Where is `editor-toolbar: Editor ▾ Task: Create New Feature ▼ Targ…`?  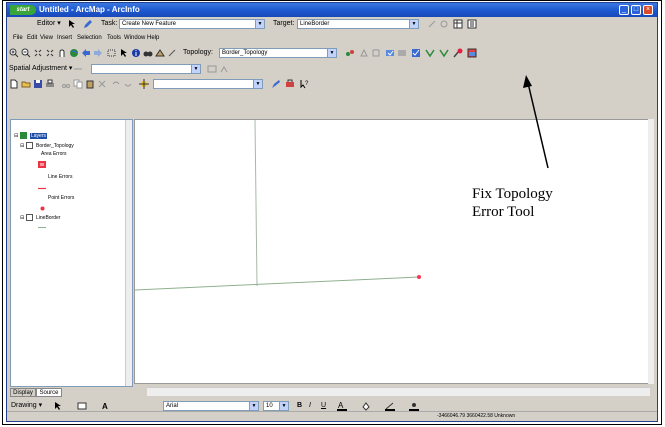 editor-toolbar: Editor ▾ Task: Create New Feature ▼ Targ… is located at coordinates (332, 24).